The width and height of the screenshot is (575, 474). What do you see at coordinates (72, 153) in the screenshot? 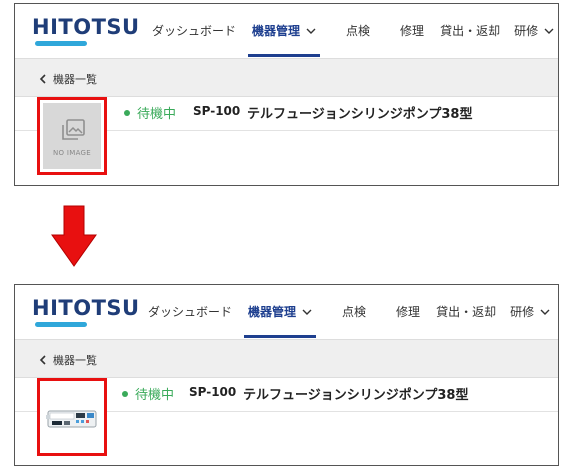
I see `no-image-label: NO IMAGE` at bounding box center [72, 153].